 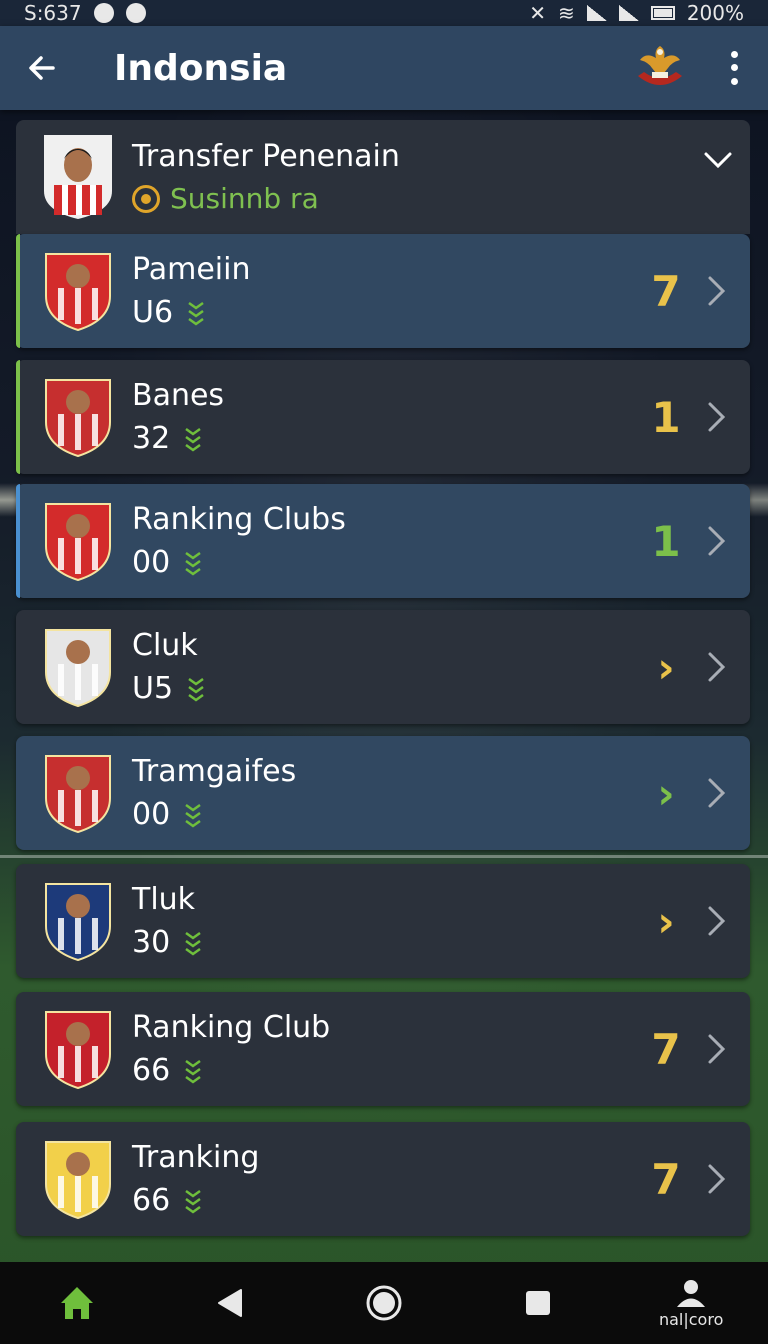 I want to click on ranking-row: Tranking 66 7, so click(x=383, y=1179).